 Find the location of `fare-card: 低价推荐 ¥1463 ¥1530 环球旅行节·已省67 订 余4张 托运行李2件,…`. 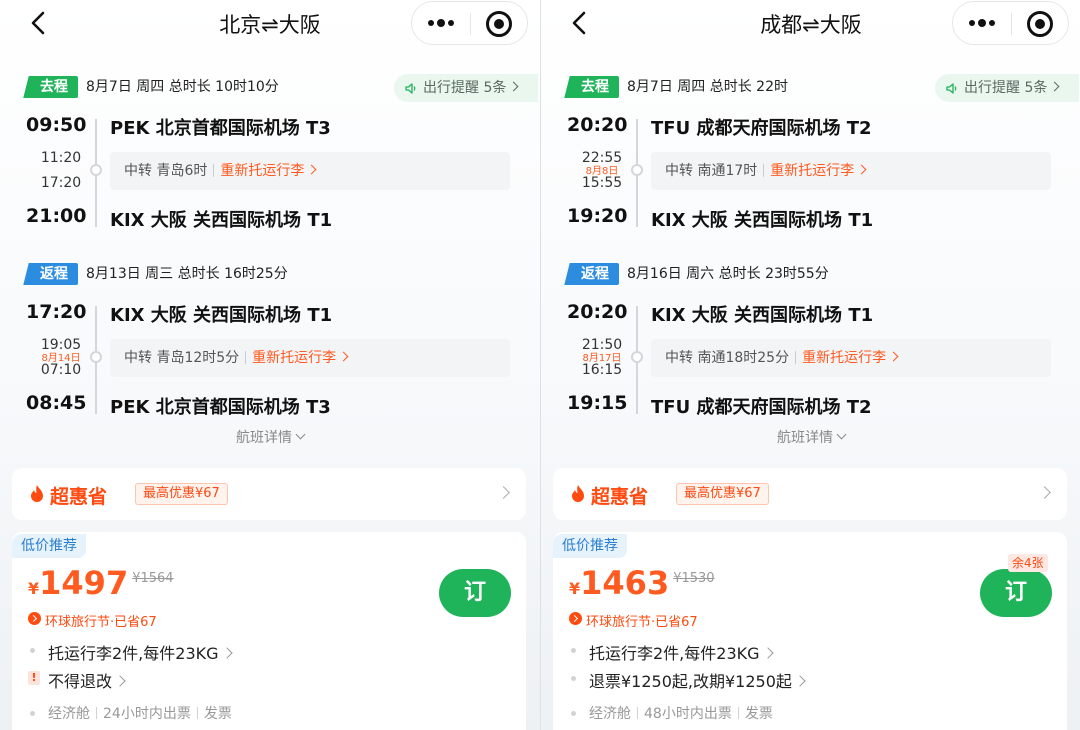

fare-card: 低价推荐 ¥1463 ¥1530 环球旅行节·已省67 订 余4张 托运行李2件,… is located at coordinates (810, 631).